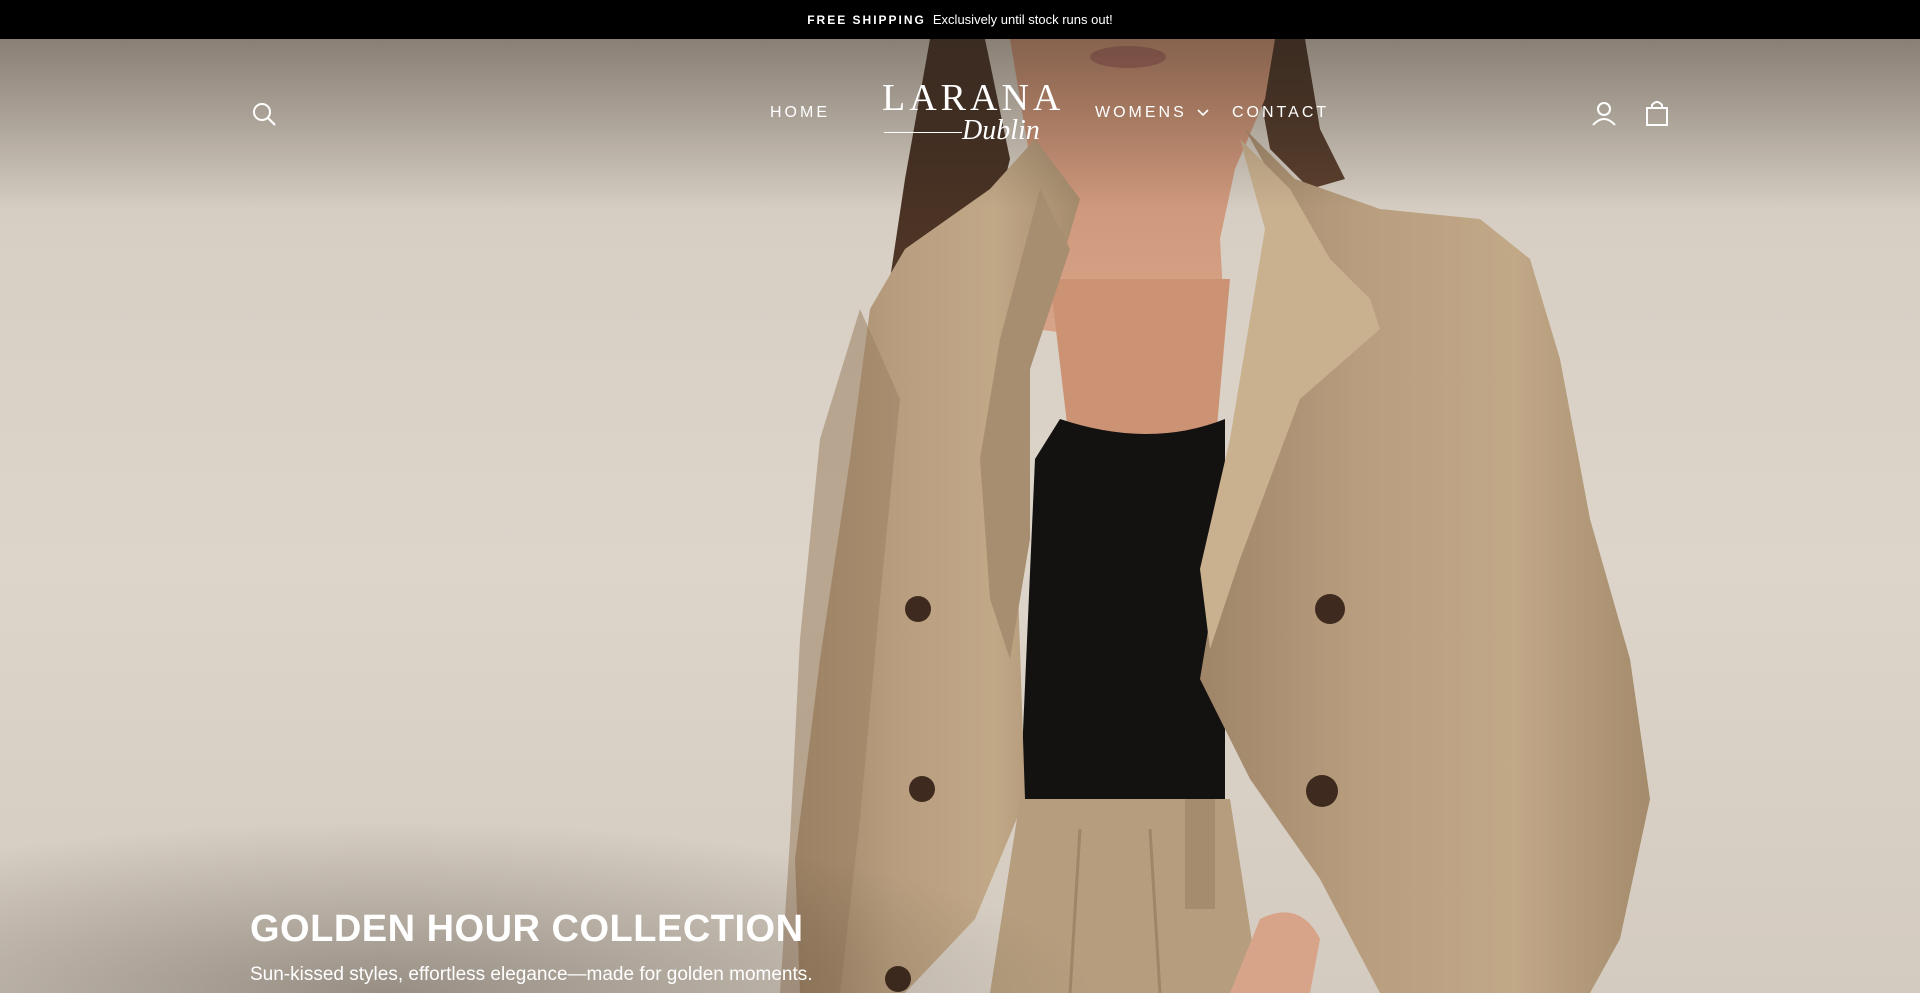  I want to click on nav-contact-link: CONTACT, so click(1280, 113).